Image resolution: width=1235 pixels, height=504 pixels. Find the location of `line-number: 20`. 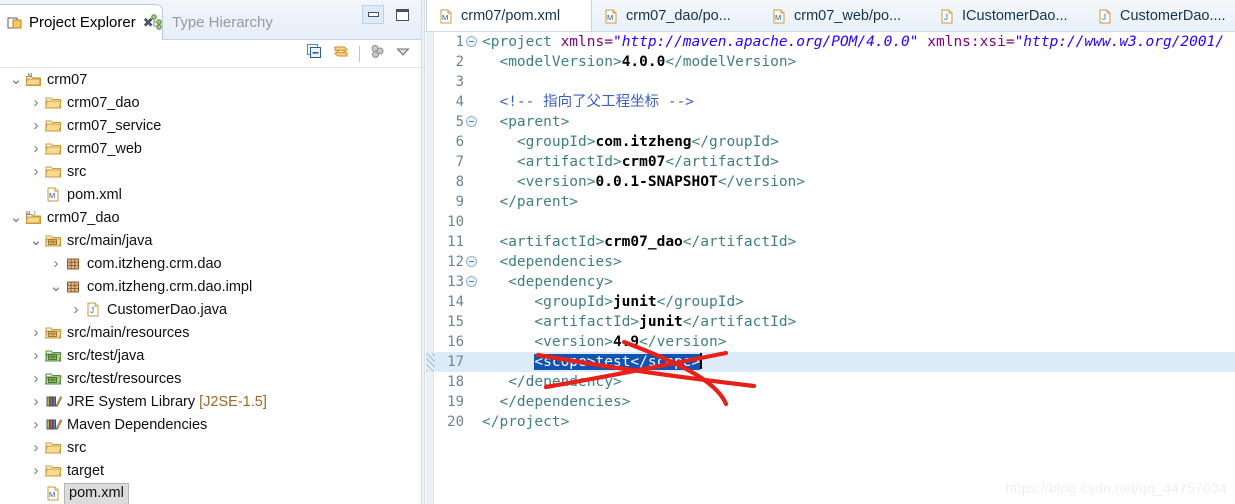

line-number: 20 is located at coordinates (455, 422).